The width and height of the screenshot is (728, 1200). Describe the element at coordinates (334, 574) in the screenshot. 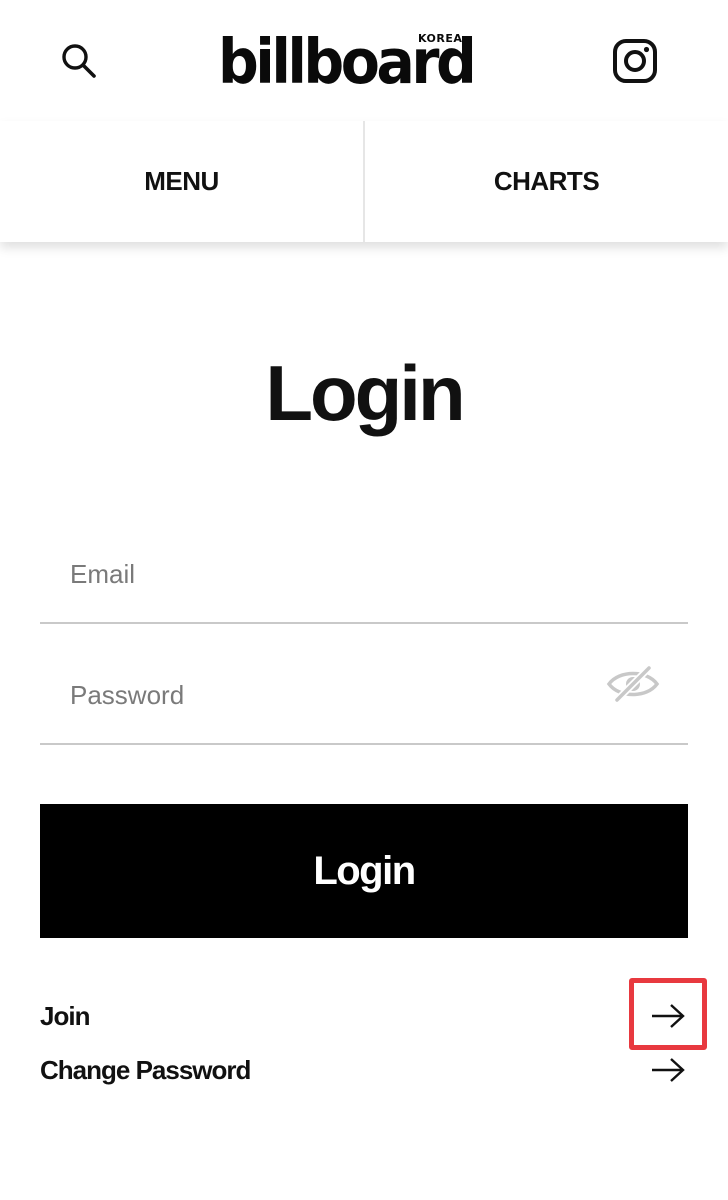

I see `email-input` at that location.